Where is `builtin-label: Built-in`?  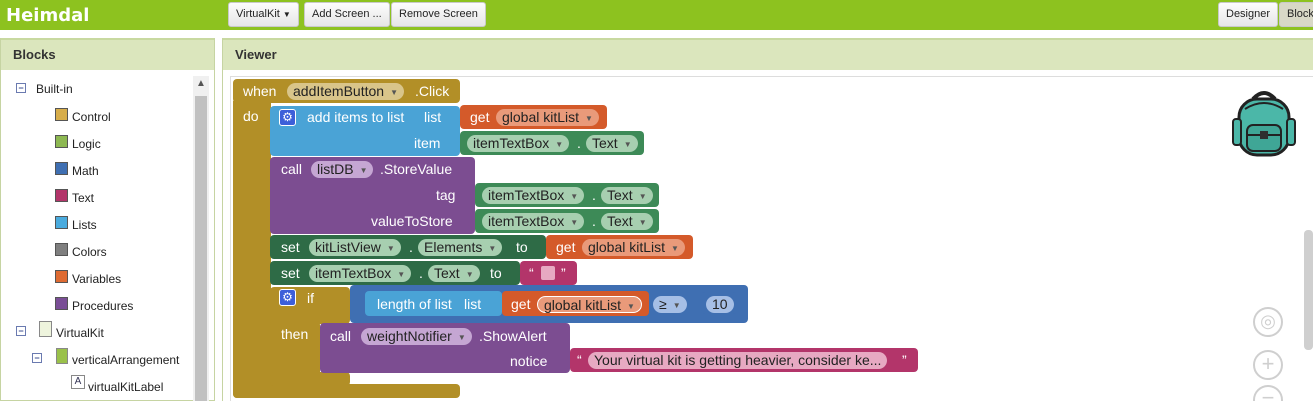 builtin-label: Built-in is located at coordinates (54, 89).